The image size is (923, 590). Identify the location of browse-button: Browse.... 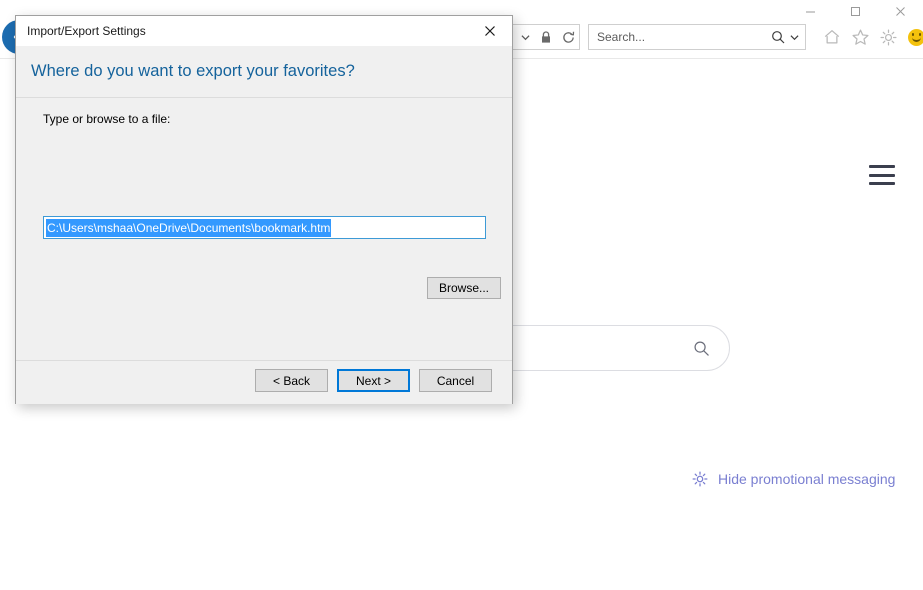
(464, 288).